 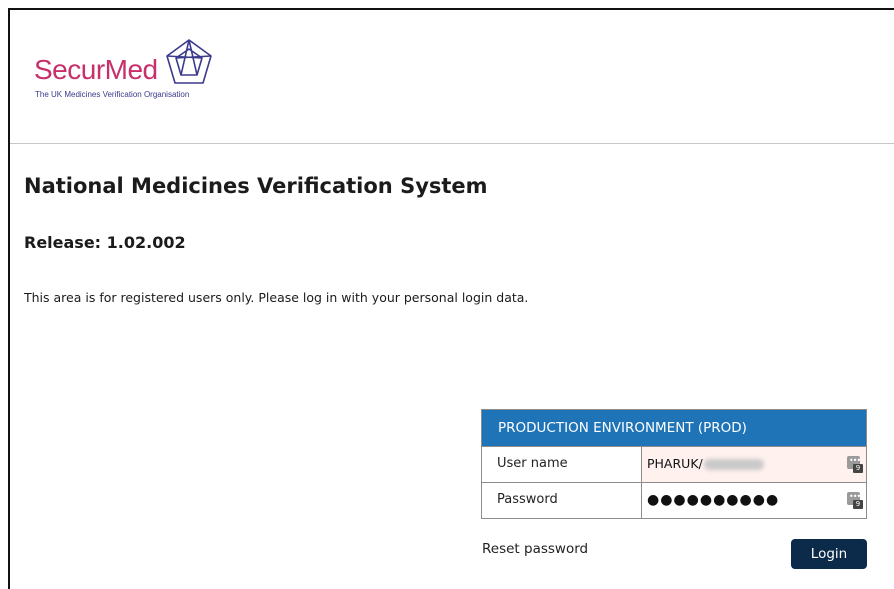 I want to click on username-value: PHARUK/, so click(x=675, y=463).